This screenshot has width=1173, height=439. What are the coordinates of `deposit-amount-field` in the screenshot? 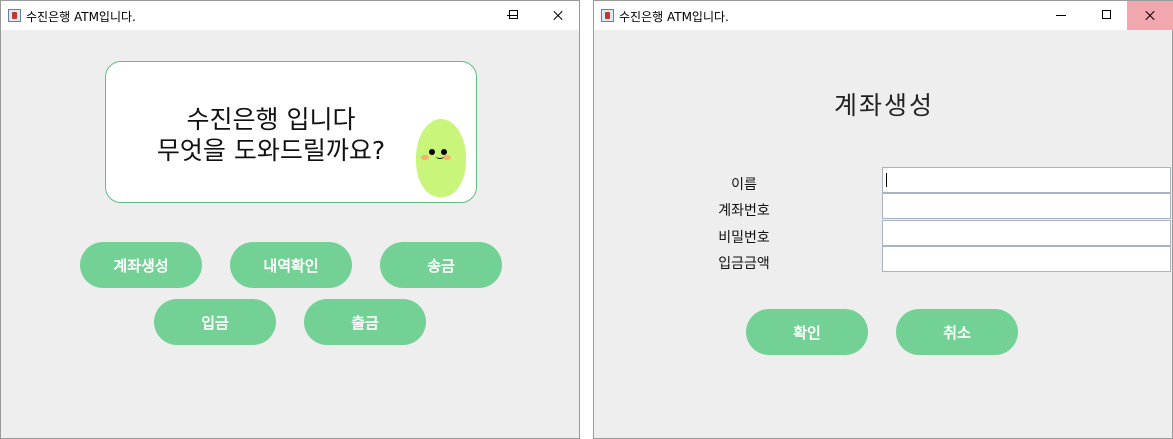 It's located at (1026, 259).